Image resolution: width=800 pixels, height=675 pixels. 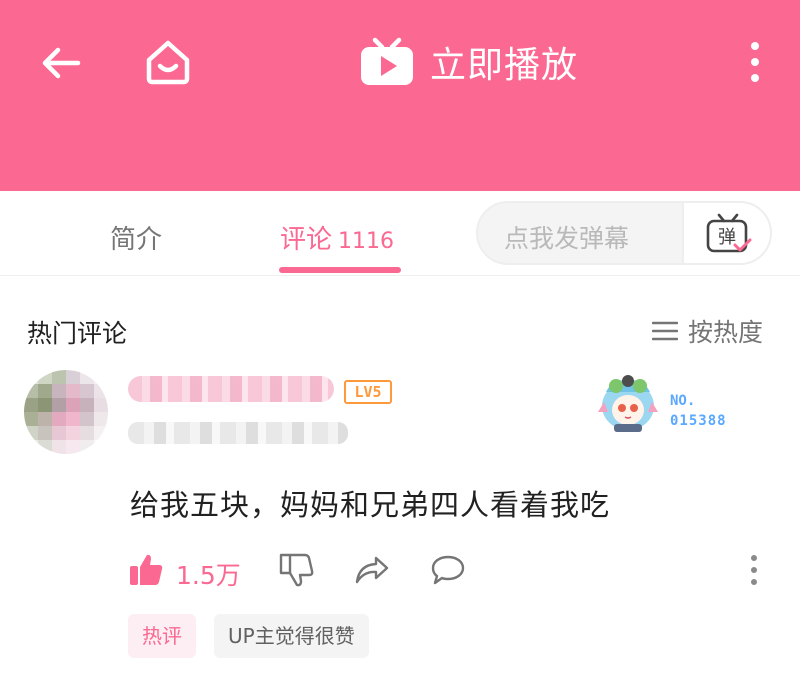 I want to click on comment-actions: 1.5万, so click(x=448, y=570).